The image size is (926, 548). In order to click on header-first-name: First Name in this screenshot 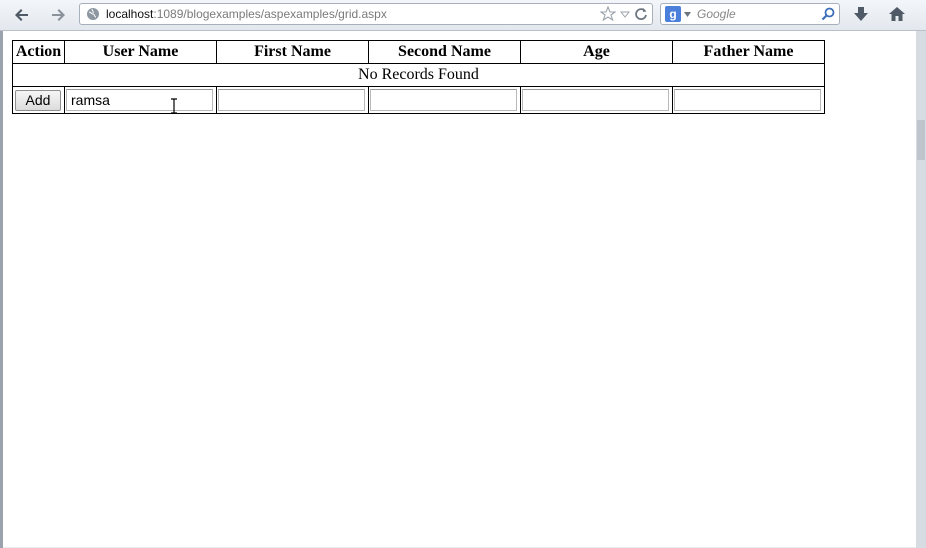, I will do `click(292, 52)`.